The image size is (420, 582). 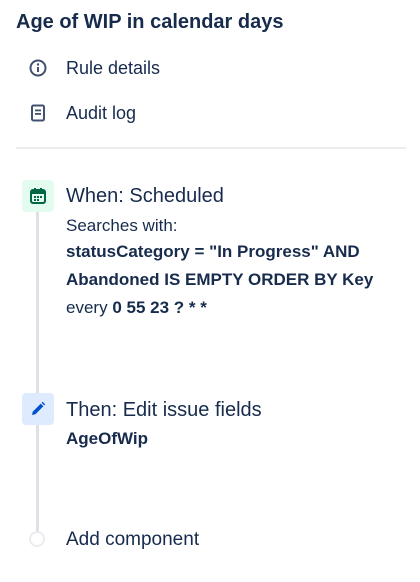 I want to click on document-icon, so click(x=38, y=113).